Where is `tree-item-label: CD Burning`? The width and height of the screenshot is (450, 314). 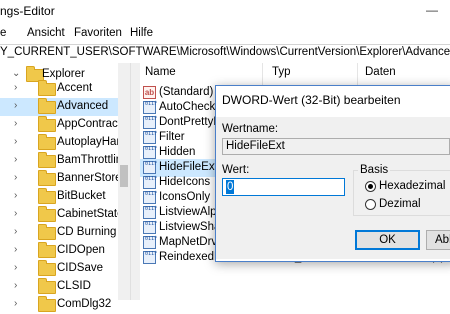
tree-item-label: CD Burning is located at coordinates (87, 232).